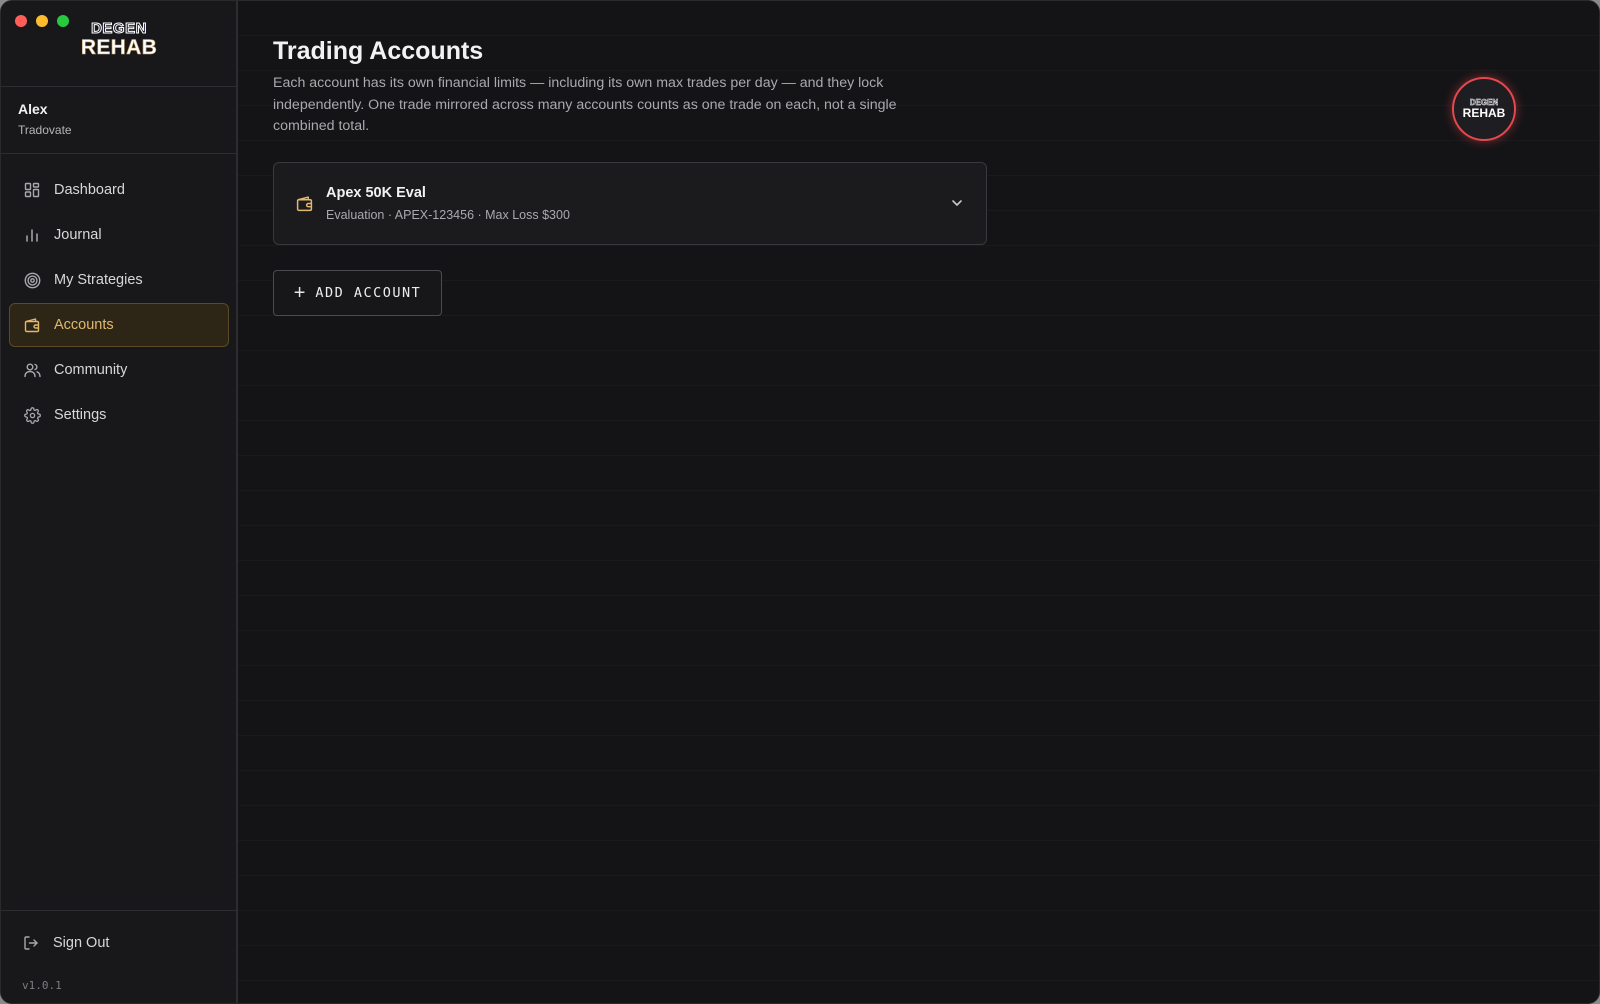  I want to click on sidebar-item-my-strategies: My Strategies, so click(119, 280).